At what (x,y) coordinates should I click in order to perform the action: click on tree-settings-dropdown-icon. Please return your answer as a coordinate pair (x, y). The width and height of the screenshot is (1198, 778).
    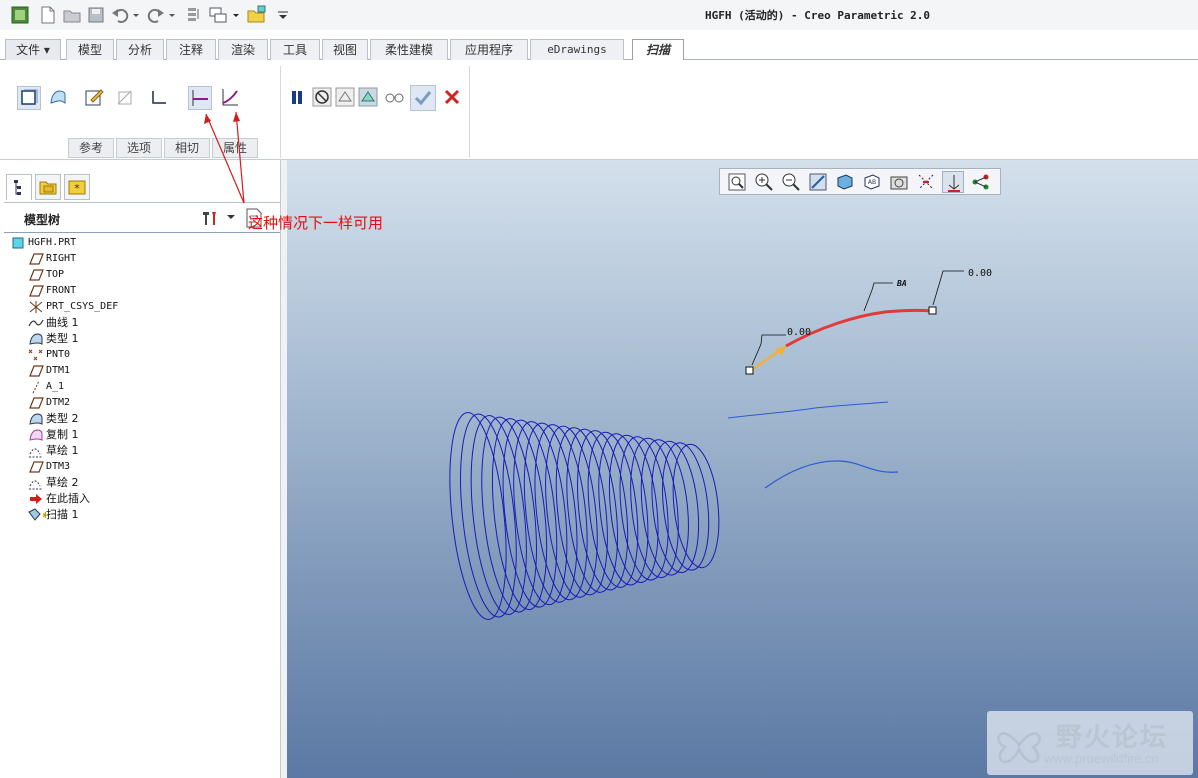
    Looking at the image, I should click on (231, 218).